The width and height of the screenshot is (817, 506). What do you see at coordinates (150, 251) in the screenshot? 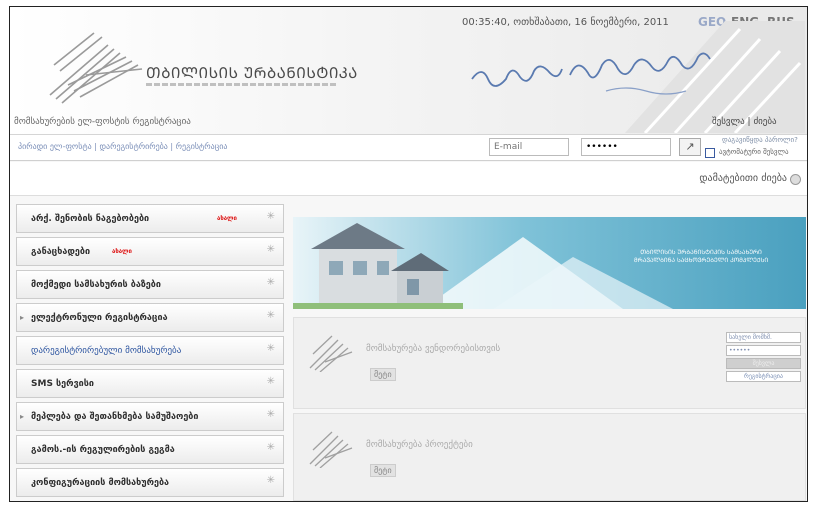
I see `sidebar-item-2: განაცხადები ახალი ✳` at bounding box center [150, 251].